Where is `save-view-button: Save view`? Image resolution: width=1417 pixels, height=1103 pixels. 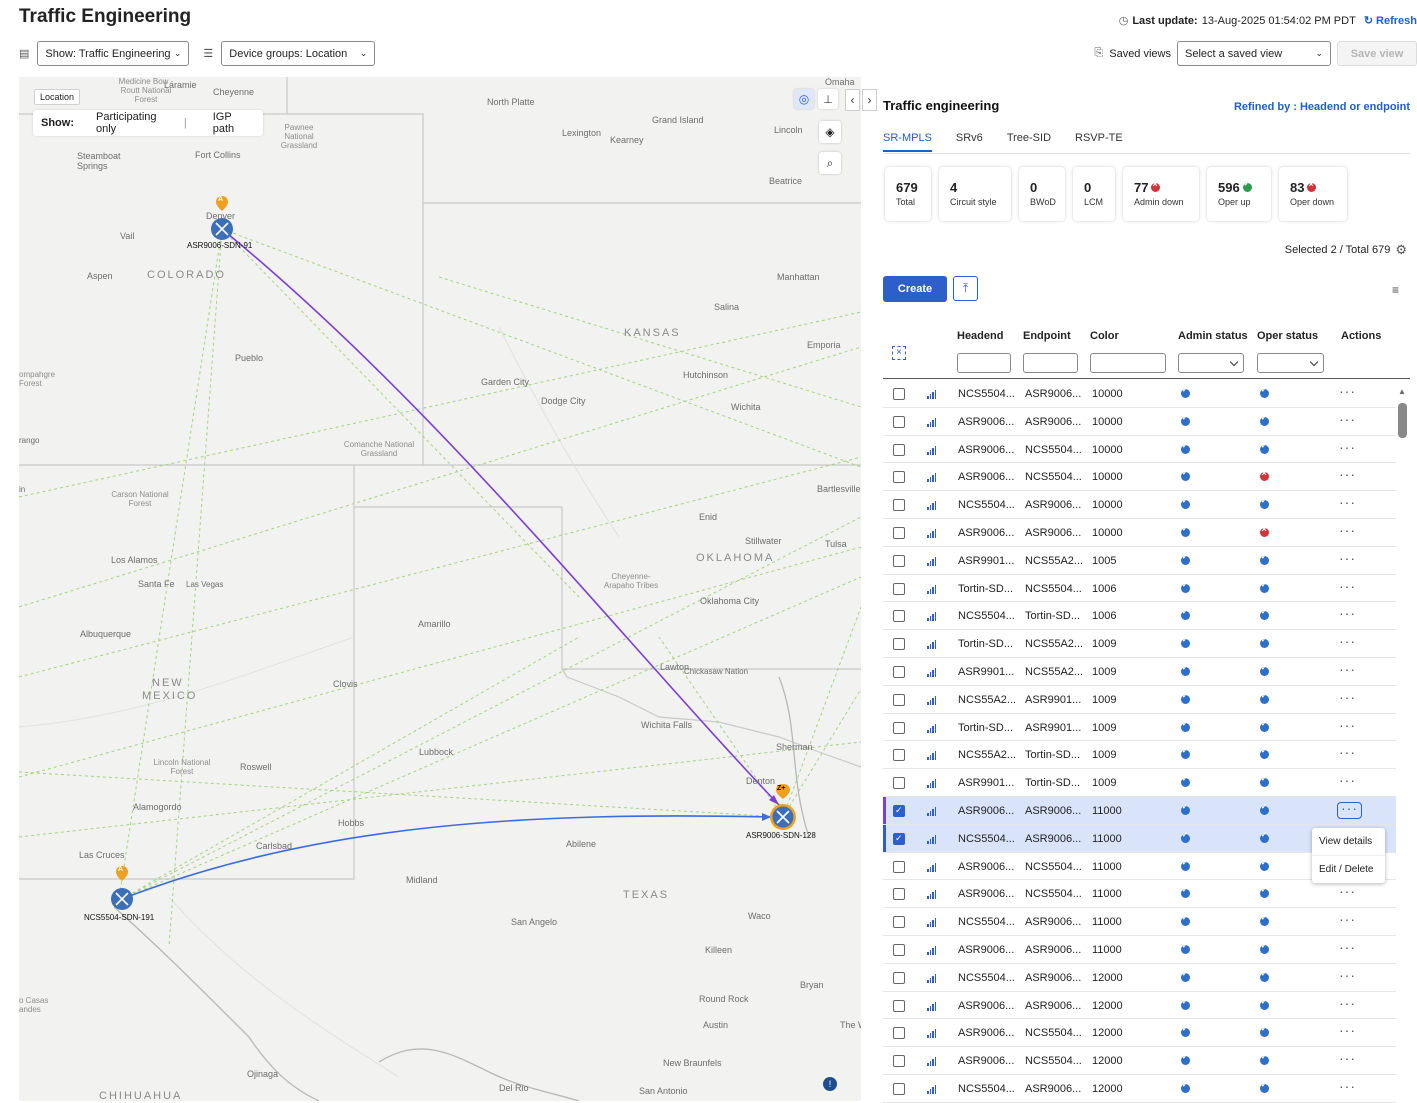 save-view-button: Save view is located at coordinates (1377, 53).